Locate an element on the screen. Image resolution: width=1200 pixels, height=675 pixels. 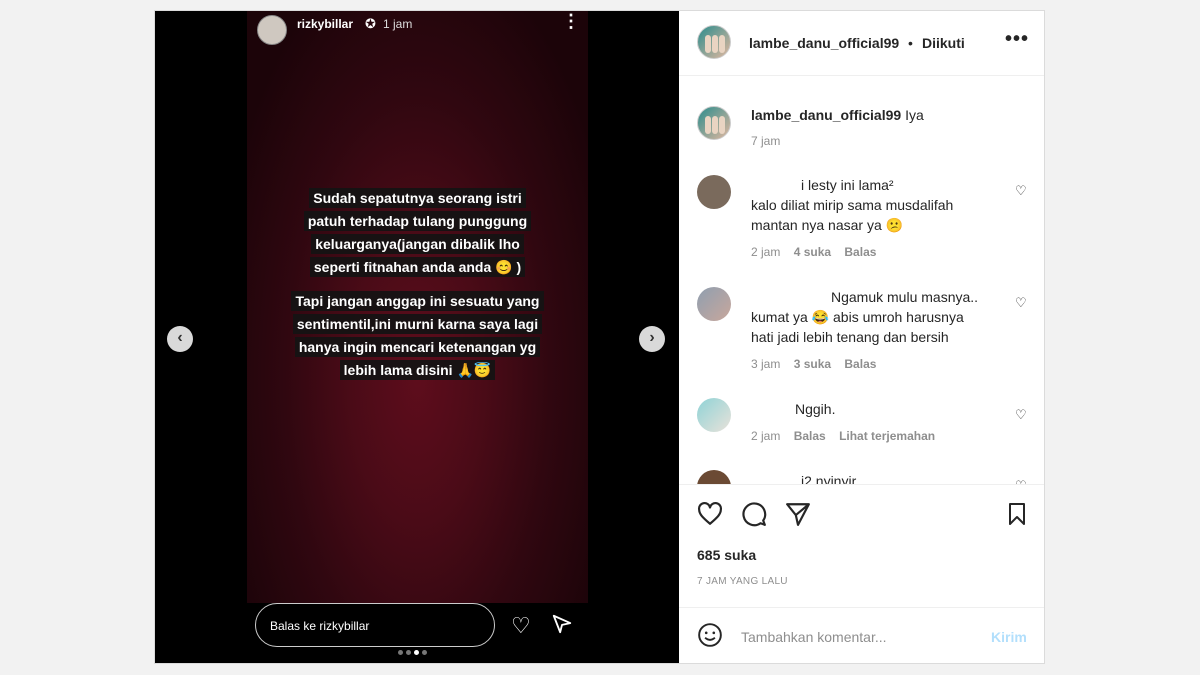
comment-meta: 7 jam is located at coordinates (770, 141).